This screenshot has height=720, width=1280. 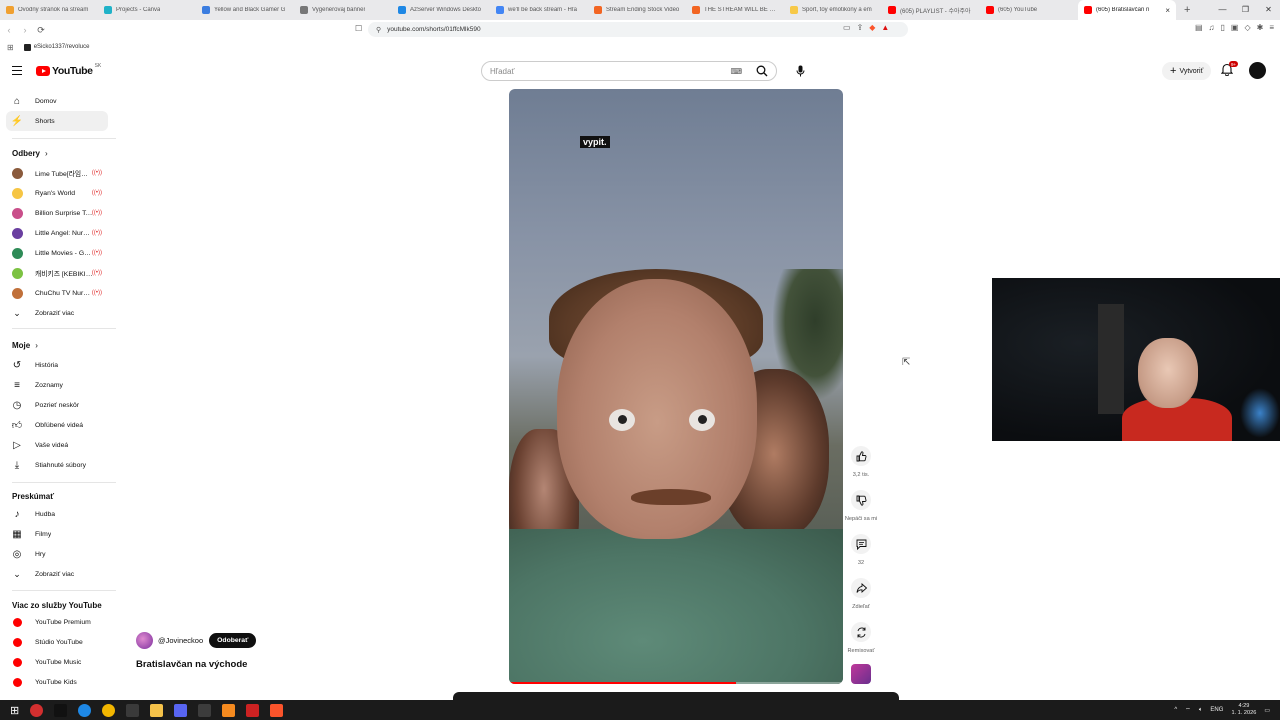 What do you see at coordinates (1267, 710) in the screenshot?
I see `notification-center-icon: ▭` at bounding box center [1267, 710].